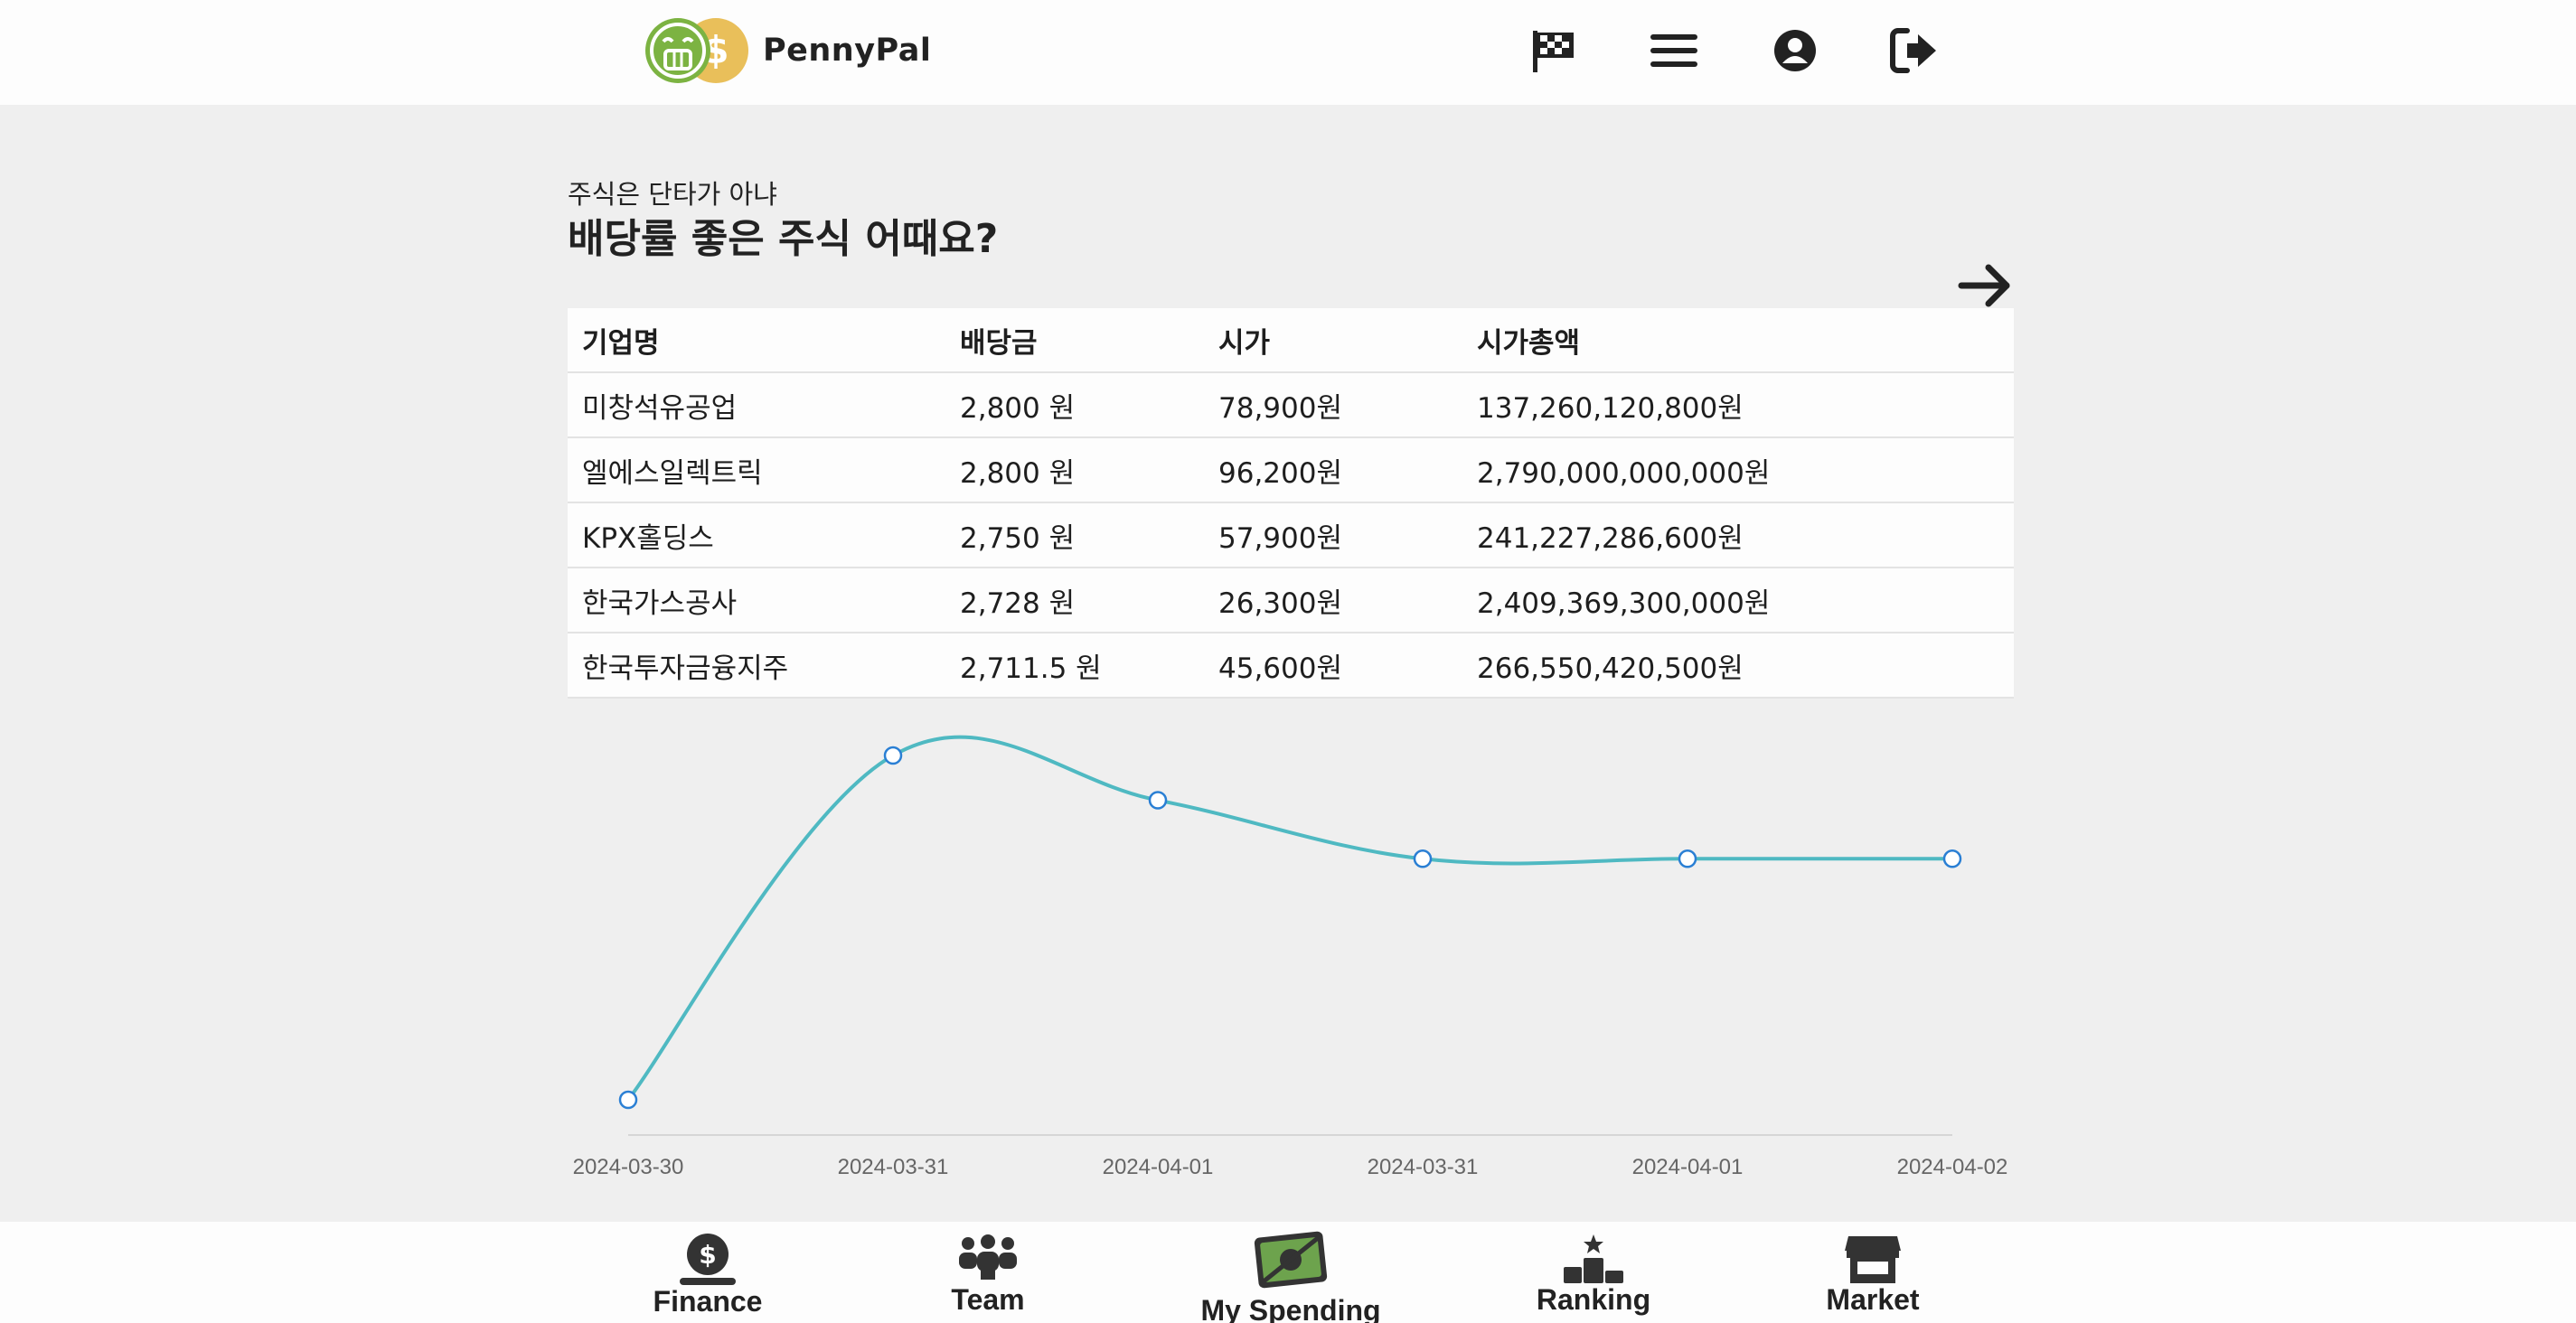  I want to click on cell-company: KPX홀딩스, so click(648, 538).